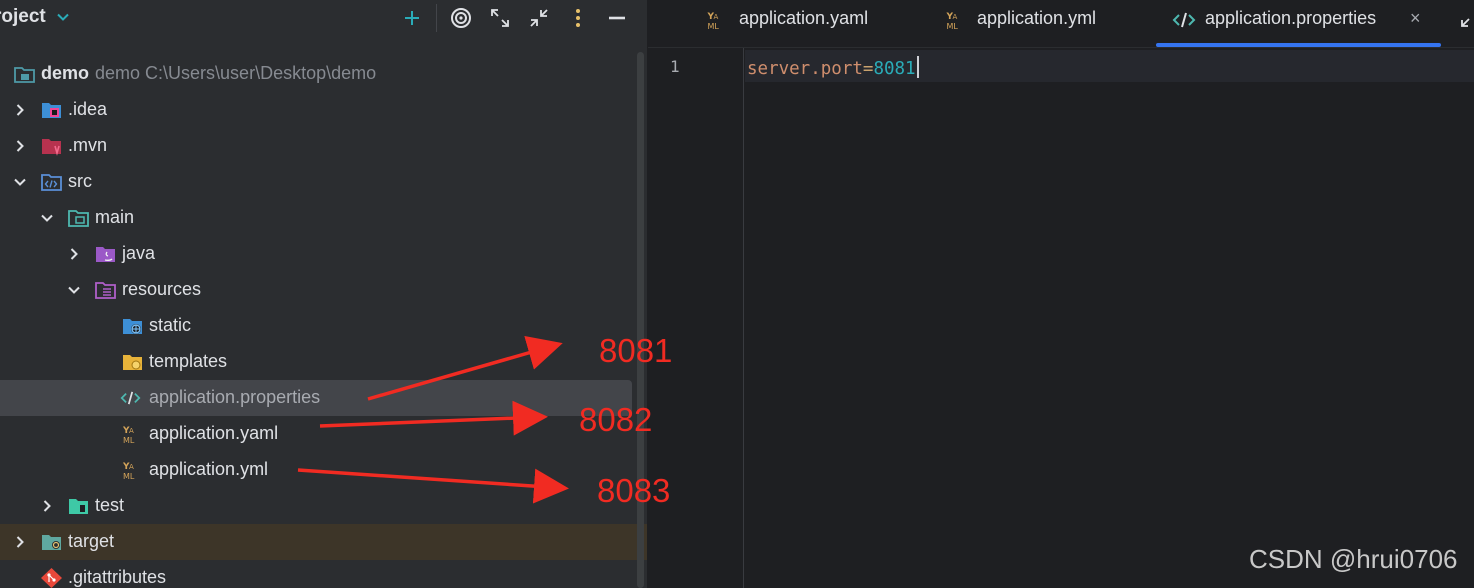  What do you see at coordinates (209, 469) in the screenshot?
I see `tree-item-label: application.yml` at bounding box center [209, 469].